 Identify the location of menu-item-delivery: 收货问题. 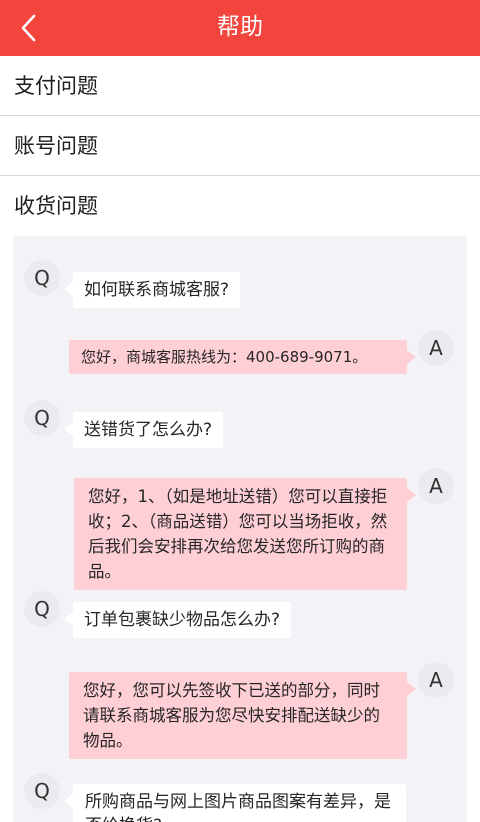
(240, 206).